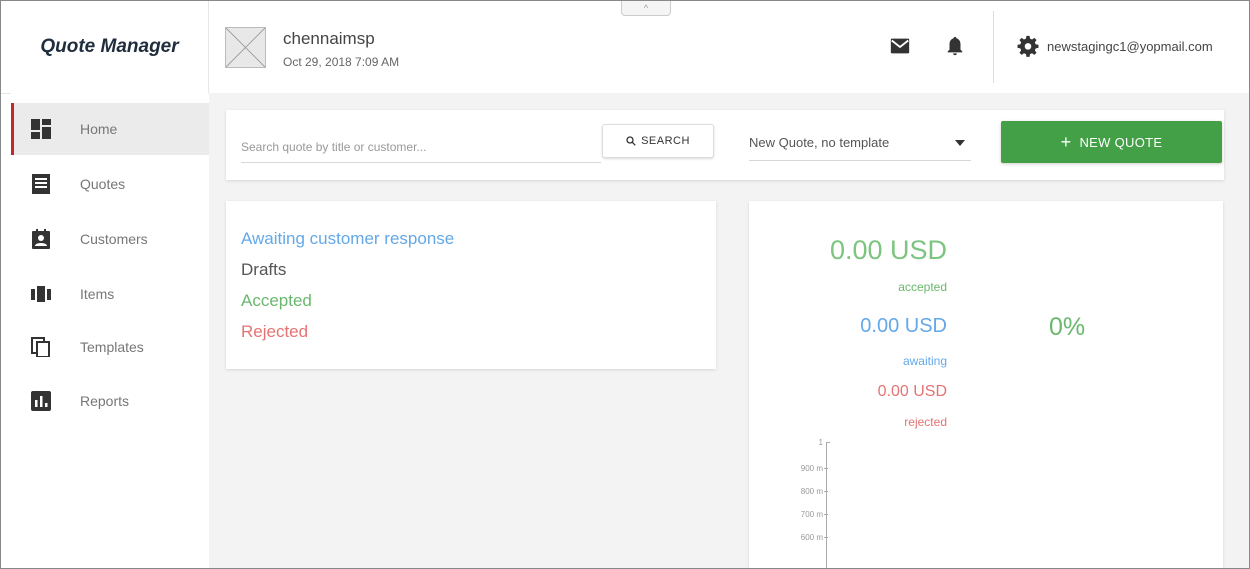  I want to click on mail-icon, so click(900, 46).